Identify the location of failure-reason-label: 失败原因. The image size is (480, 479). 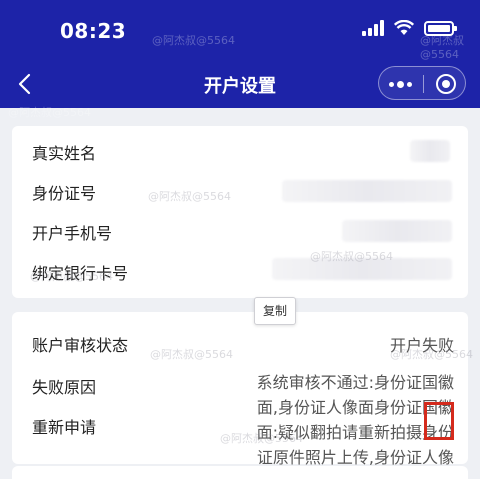
(64, 387).